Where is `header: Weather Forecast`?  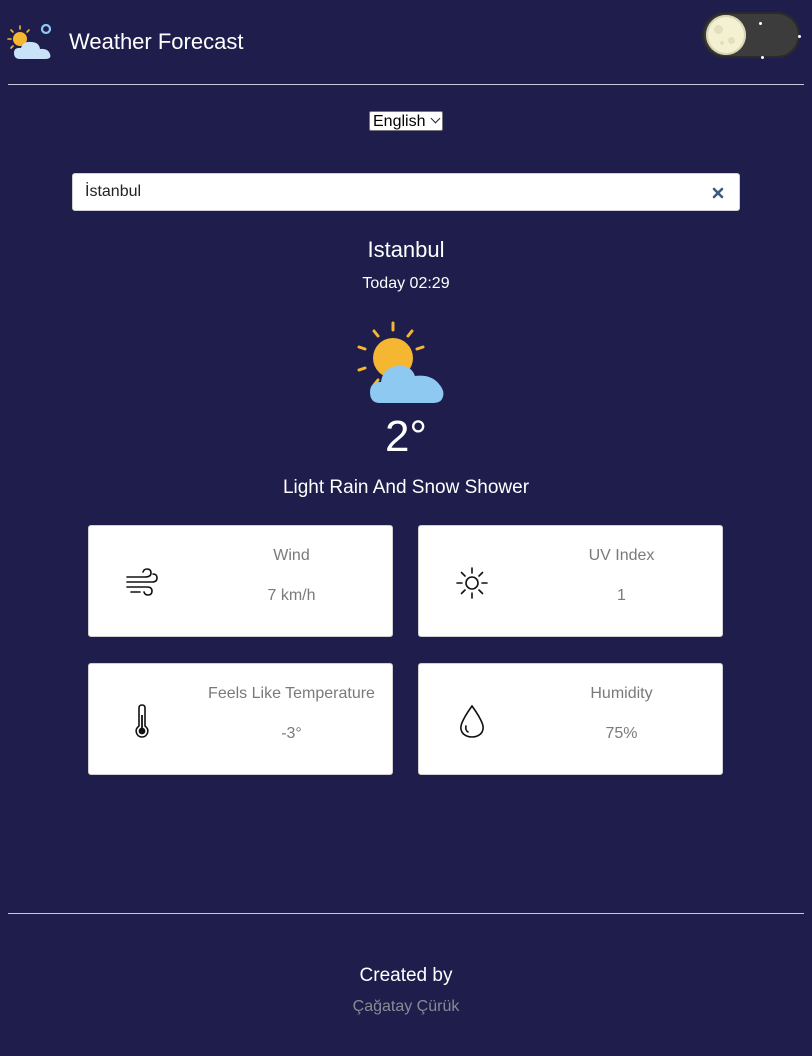
header: Weather Forecast is located at coordinates (406, 42).